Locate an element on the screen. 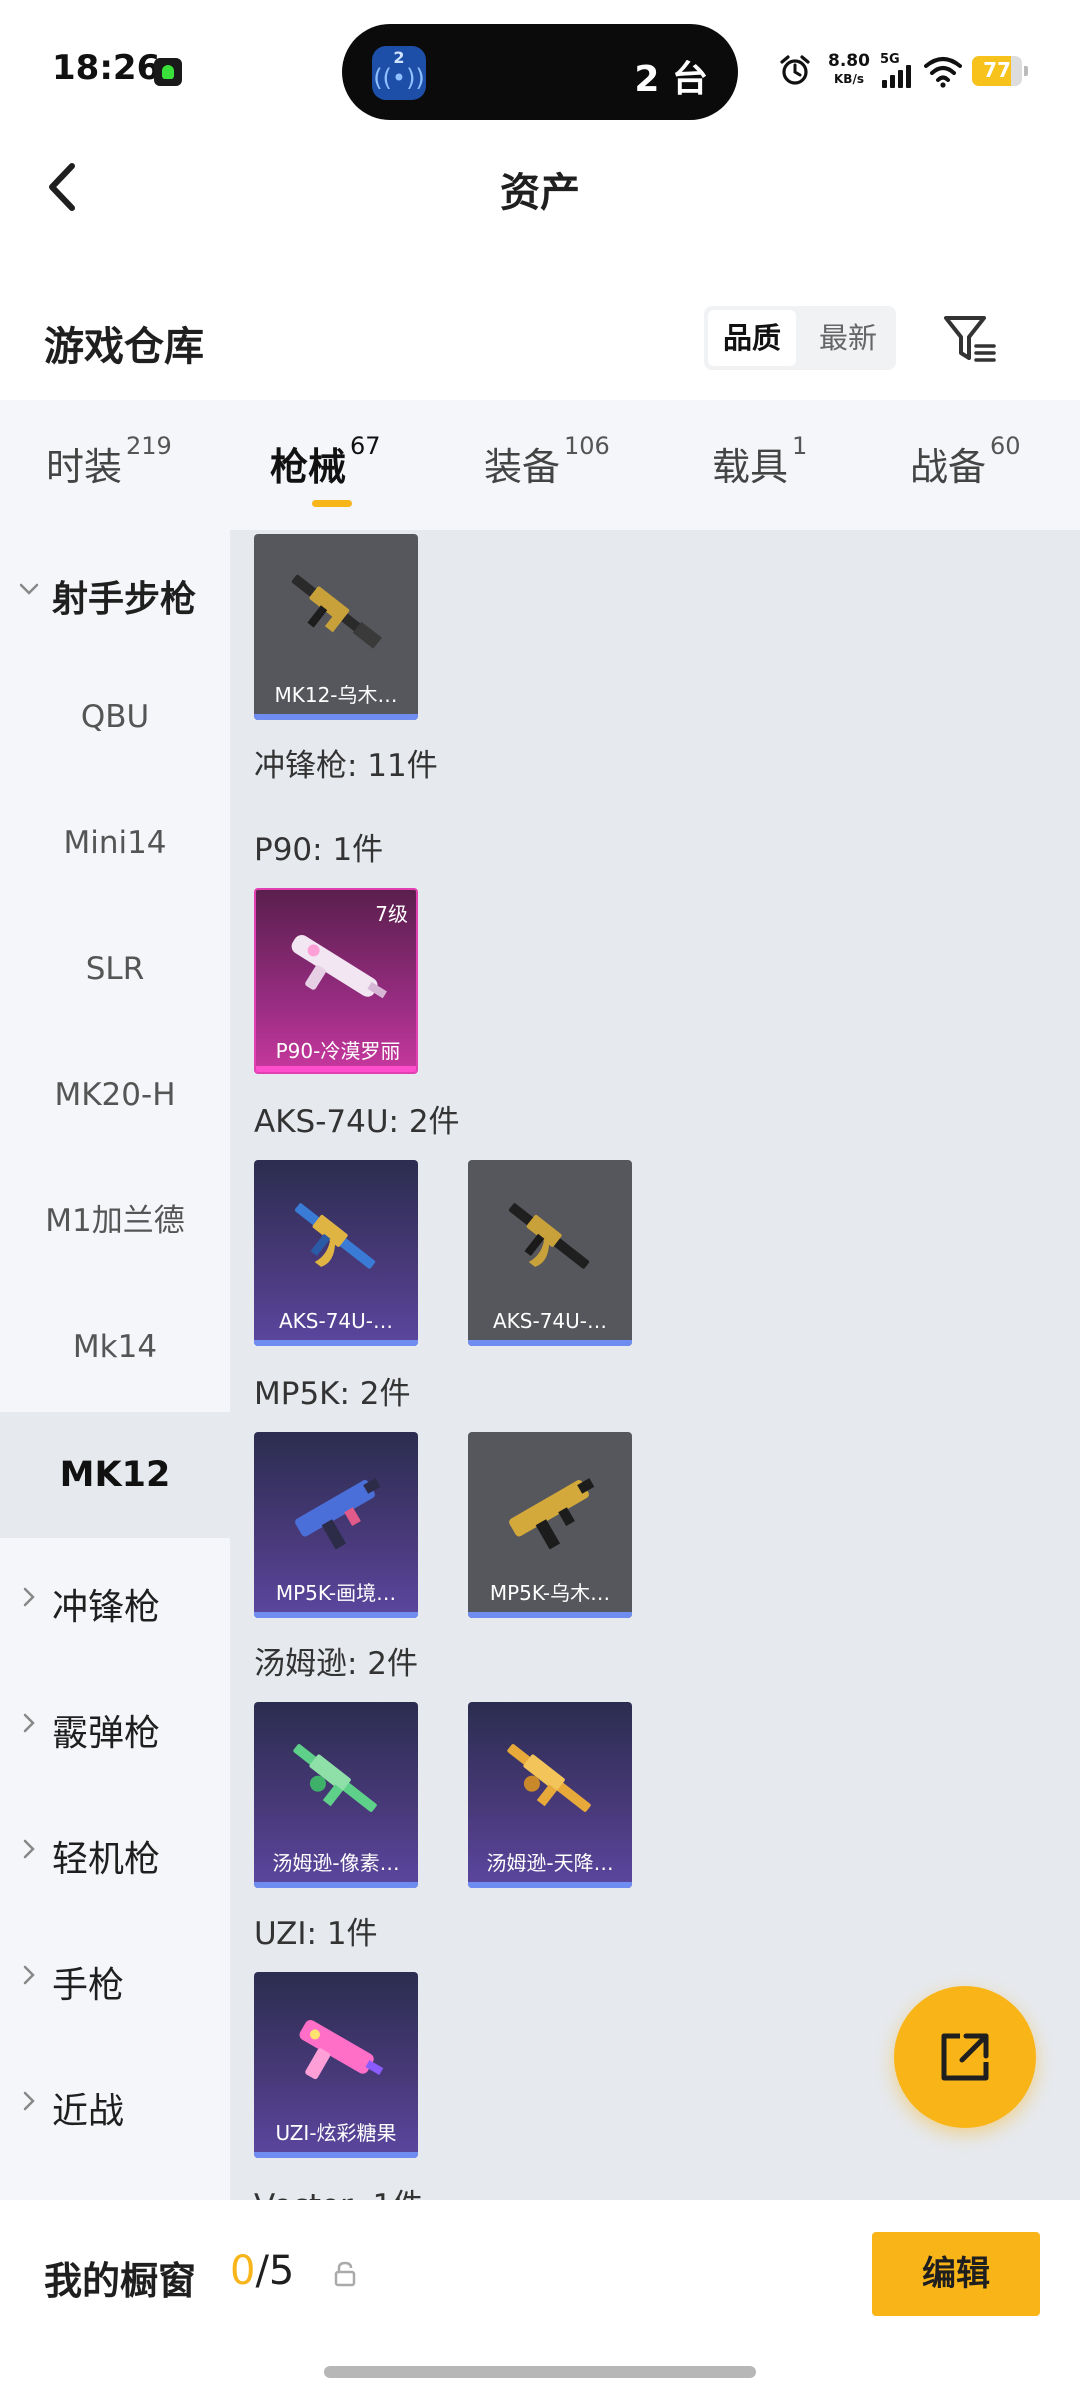 The width and height of the screenshot is (1080, 2400). sidebar-item-slr: SLR is located at coordinates (115, 969).